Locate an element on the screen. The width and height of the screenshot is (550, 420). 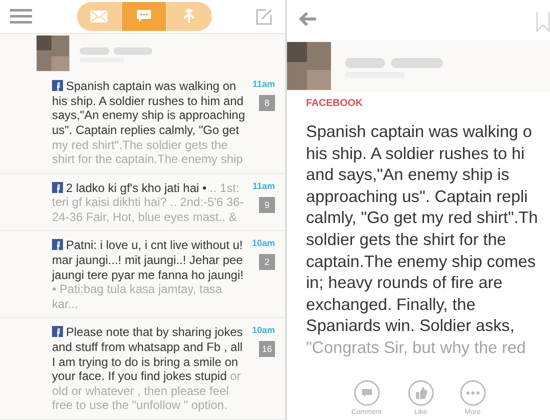
chat-bubble-icon is located at coordinates (144, 16).